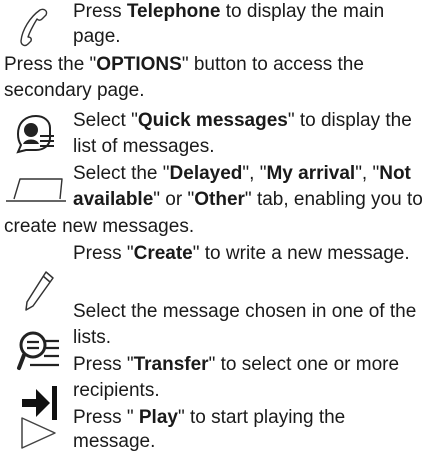  I want to click on step7-line2: recipients., so click(116, 390).